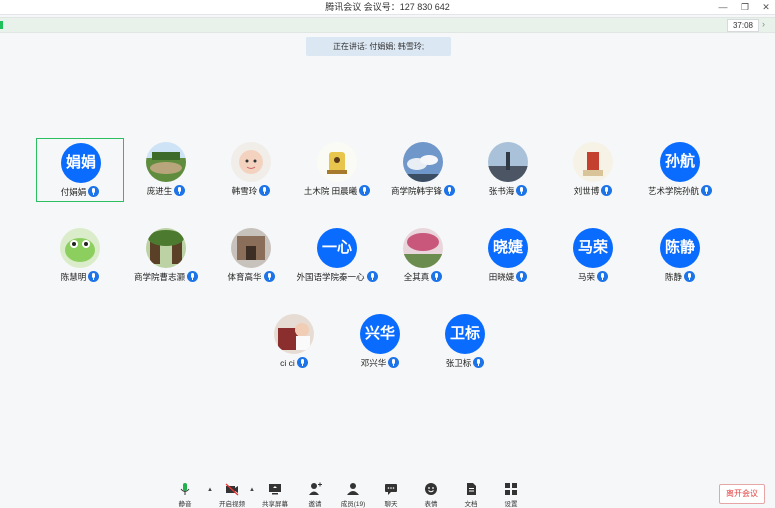 The width and height of the screenshot is (775, 508). I want to click on members-button: 成员(19), so click(353, 495).